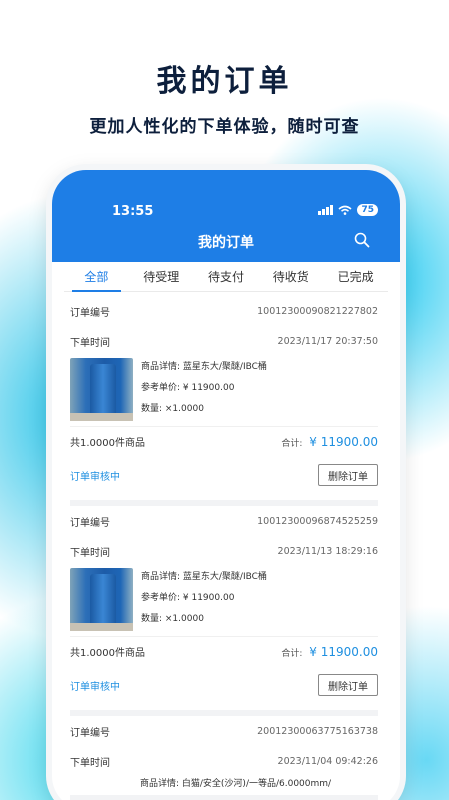 This screenshot has width=449, height=800. Describe the element at coordinates (224, 341) in the screenshot. I see `order-time-row: 下单时间 2023/11/17 20:37:50` at that location.